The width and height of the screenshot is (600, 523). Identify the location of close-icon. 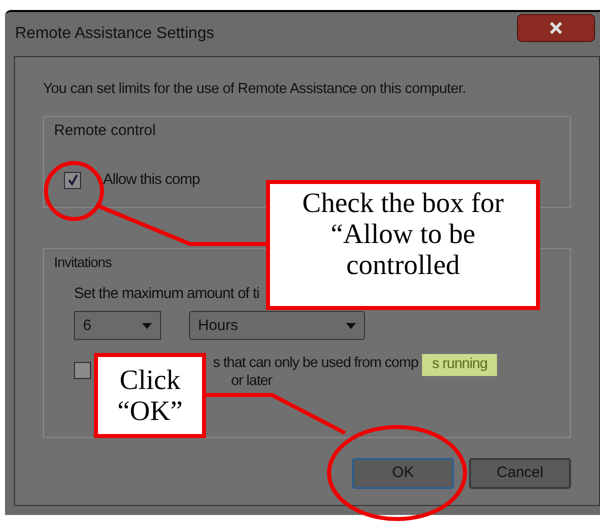
(556, 28).